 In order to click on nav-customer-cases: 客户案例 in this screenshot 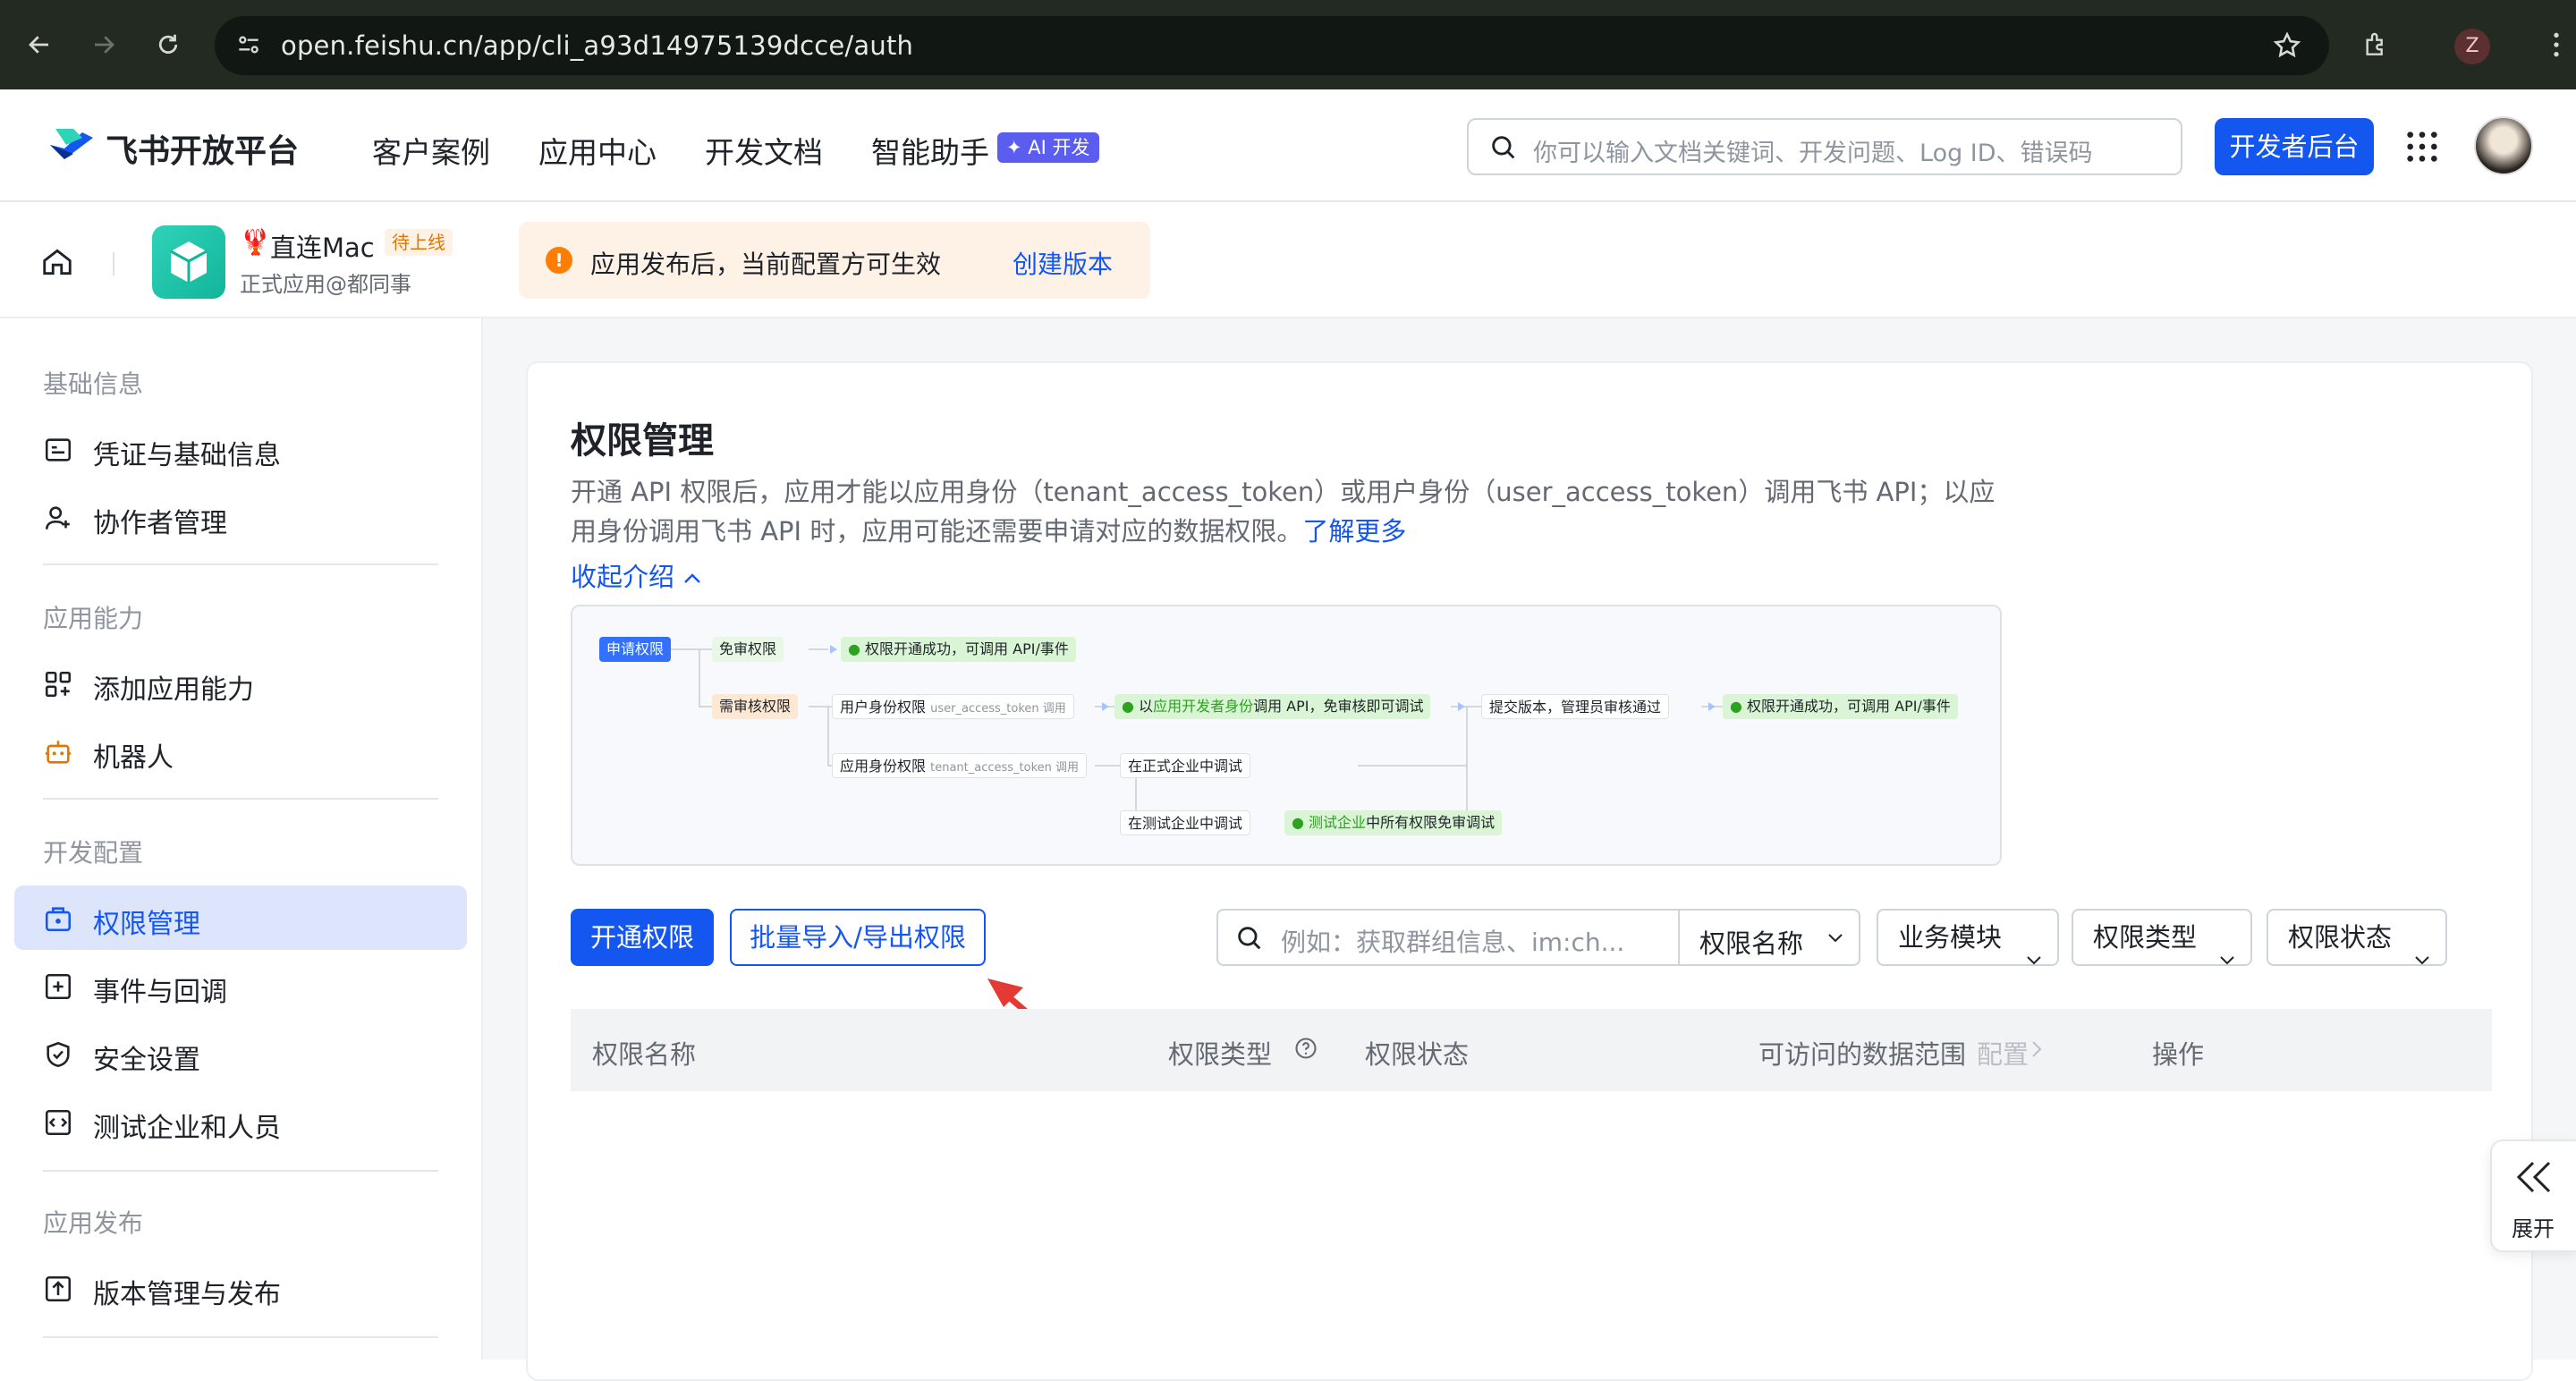, I will do `click(431, 150)`.